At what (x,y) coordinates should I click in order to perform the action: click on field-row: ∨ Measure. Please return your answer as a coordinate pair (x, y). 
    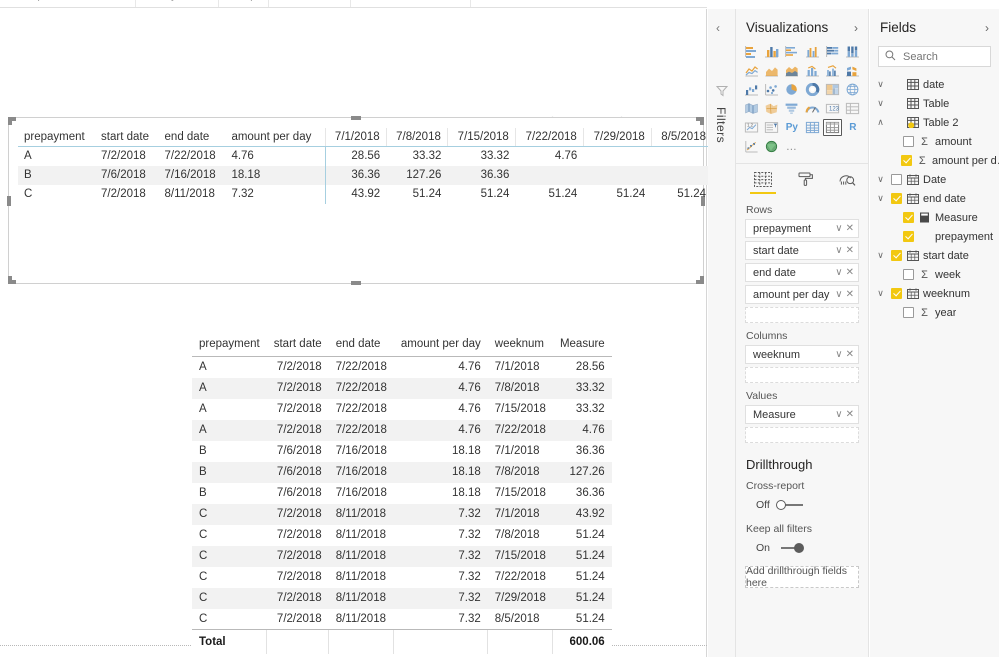
    Looking at the image, I should click on (934, 217).